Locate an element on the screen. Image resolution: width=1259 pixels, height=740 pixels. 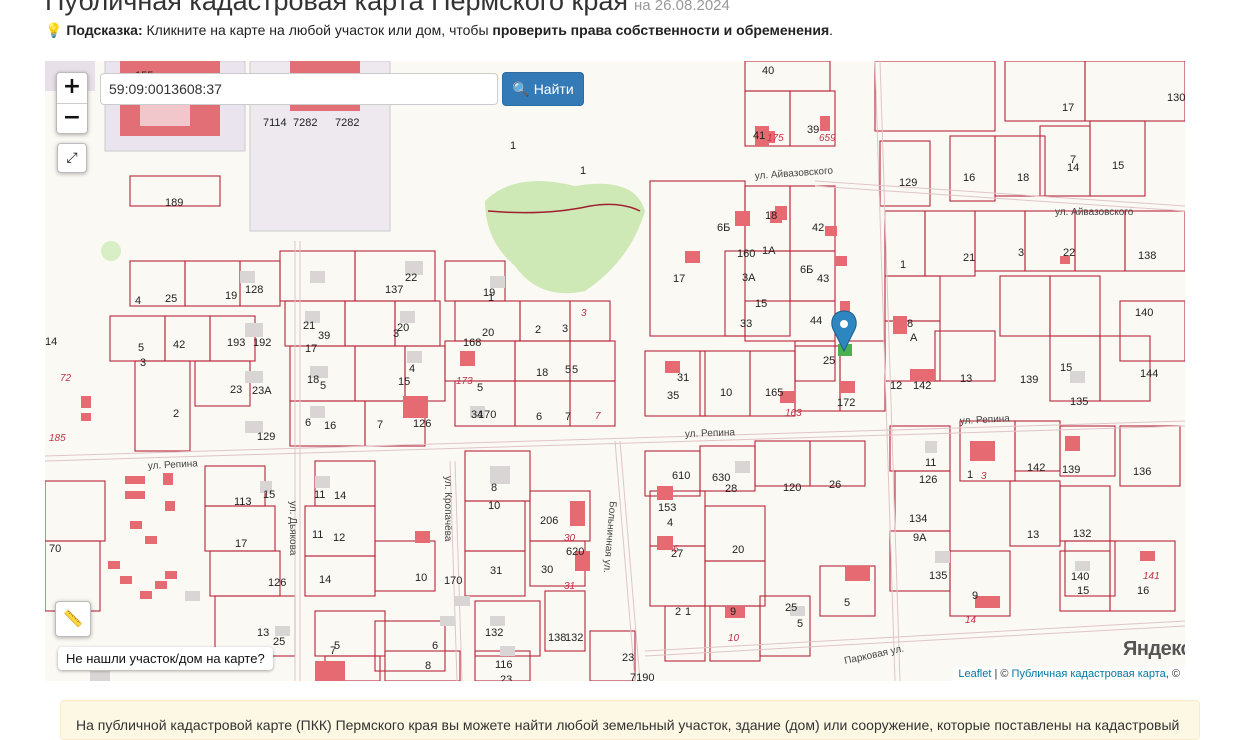
parcel-label: 13 is located at coordinates (1033, 535).